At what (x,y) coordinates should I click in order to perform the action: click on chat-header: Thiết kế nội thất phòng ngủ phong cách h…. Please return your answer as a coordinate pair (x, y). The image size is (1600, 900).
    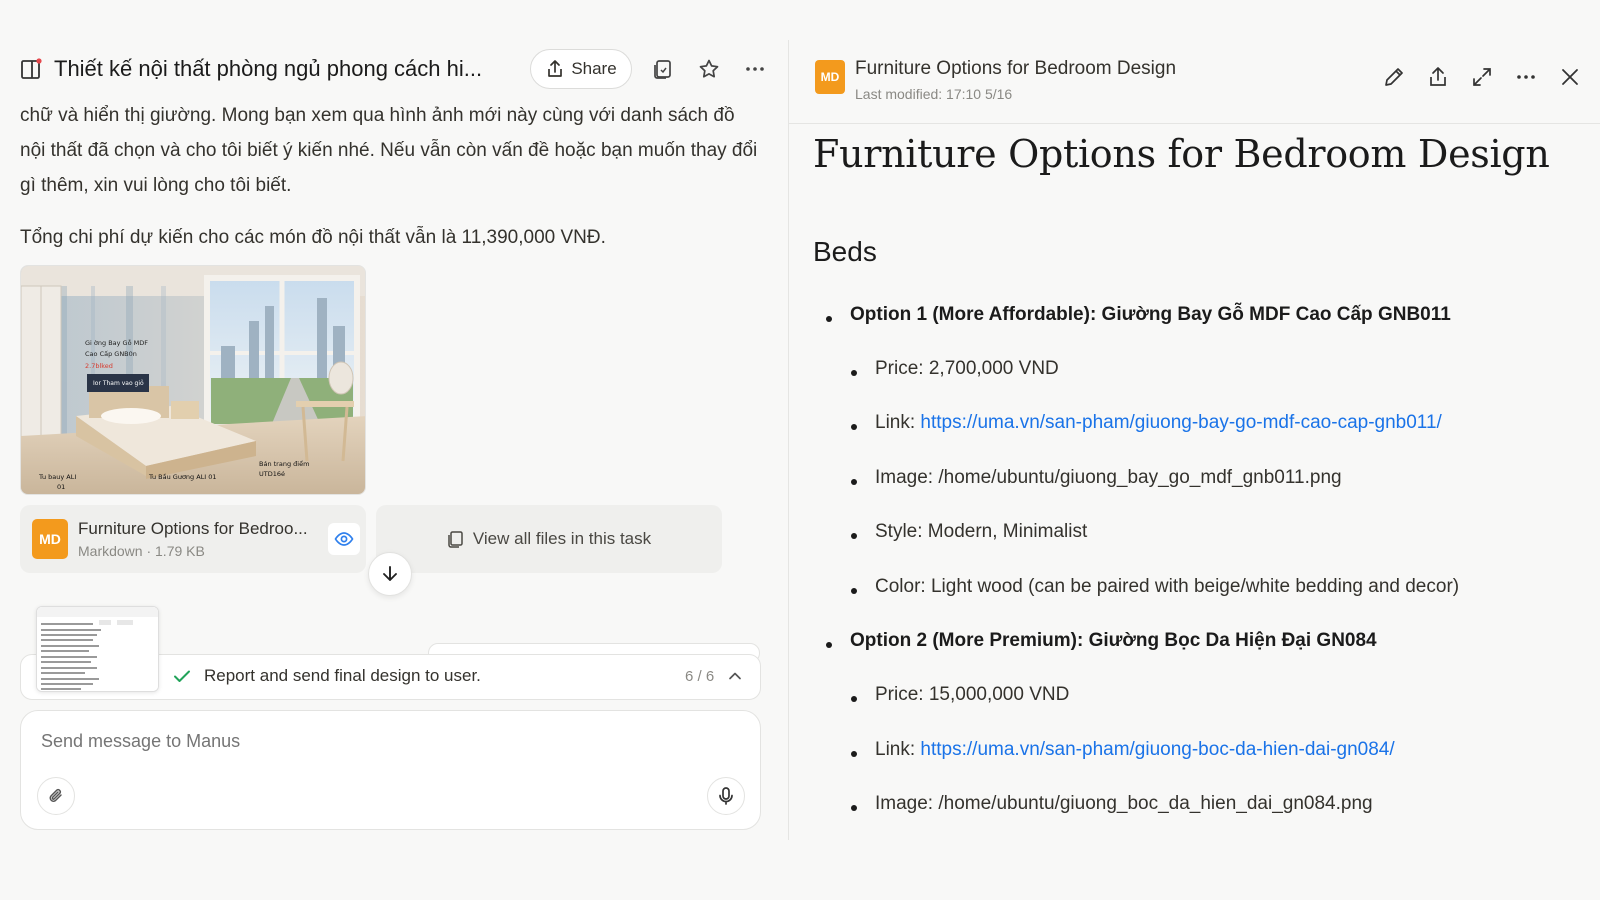
    Looking at the image, I should click on (400, 69).